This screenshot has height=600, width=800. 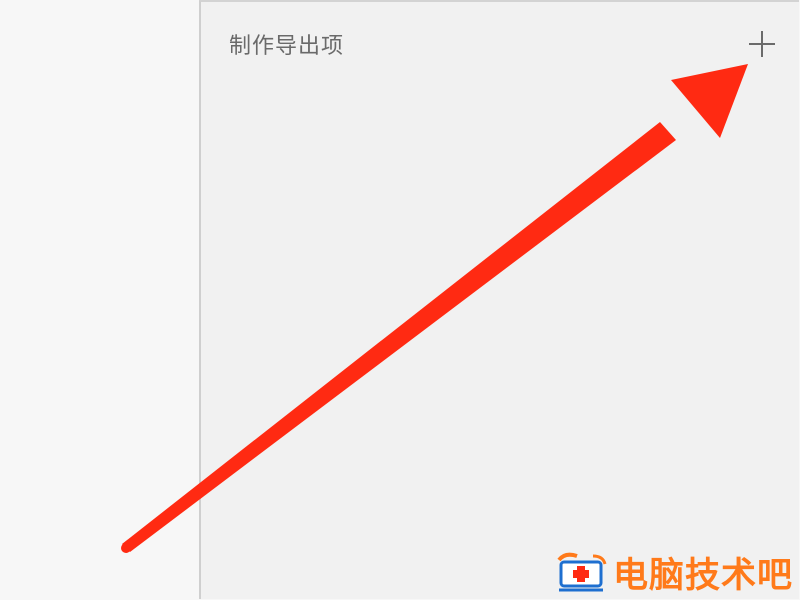 I want to click on computer-medical-cross-logo-icon, so click(x=582, y=572).